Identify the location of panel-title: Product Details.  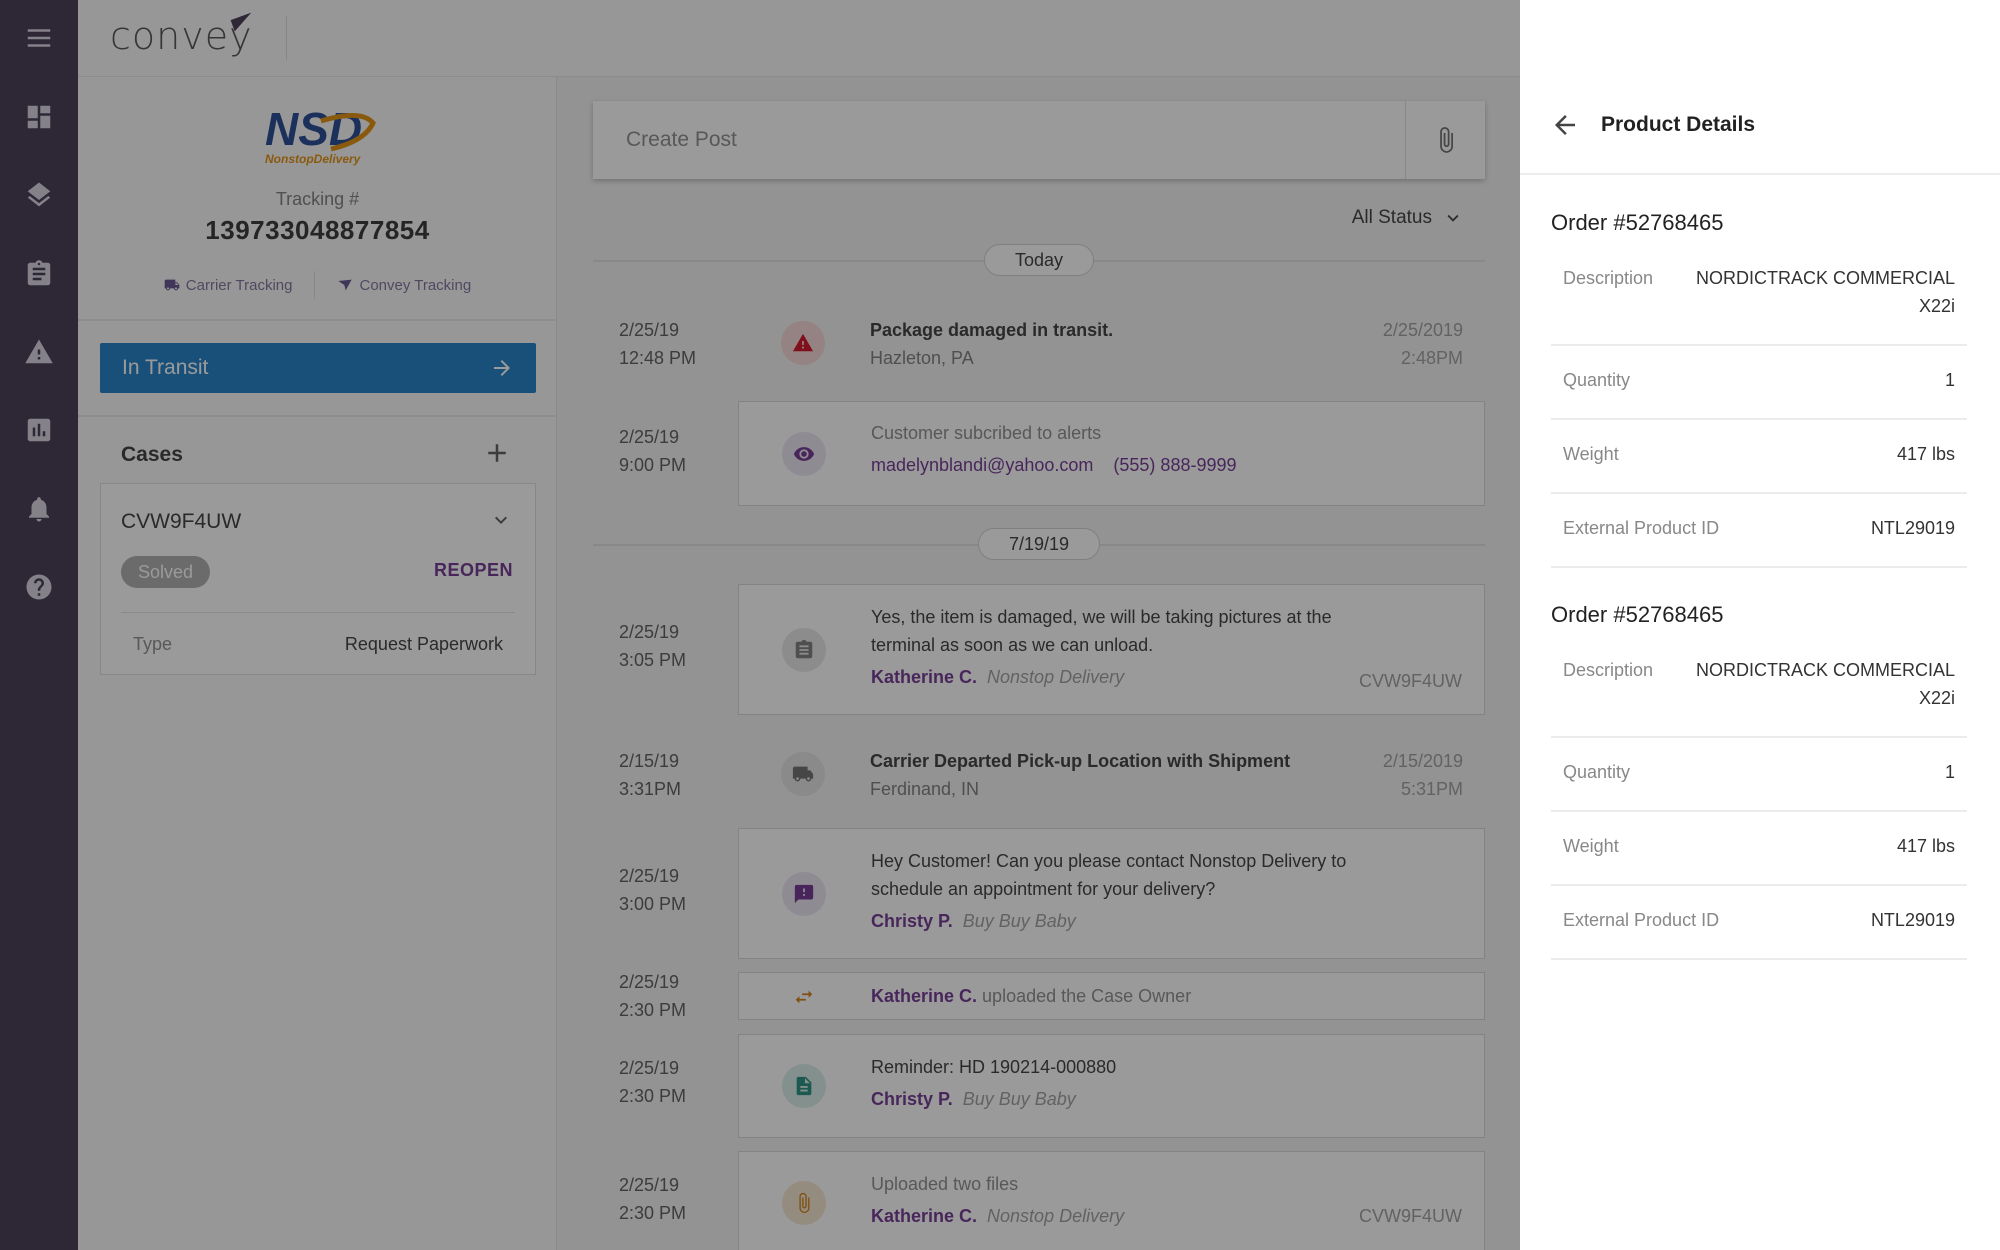
(1678, 124).